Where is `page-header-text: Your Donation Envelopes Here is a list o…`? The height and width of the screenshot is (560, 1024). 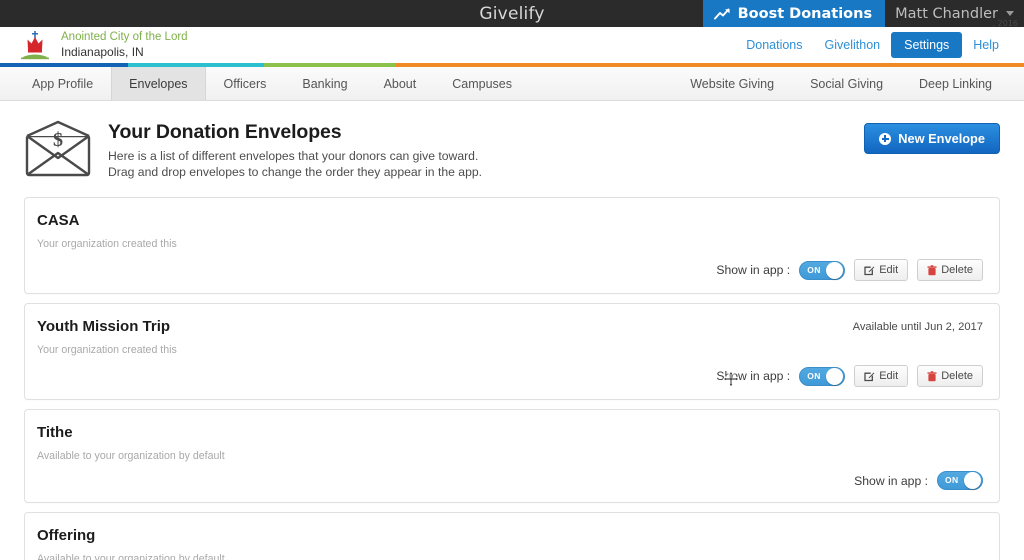
page-header-text: Your Donation Envelopes Here is a list o… is located at coordinates (295, 149).